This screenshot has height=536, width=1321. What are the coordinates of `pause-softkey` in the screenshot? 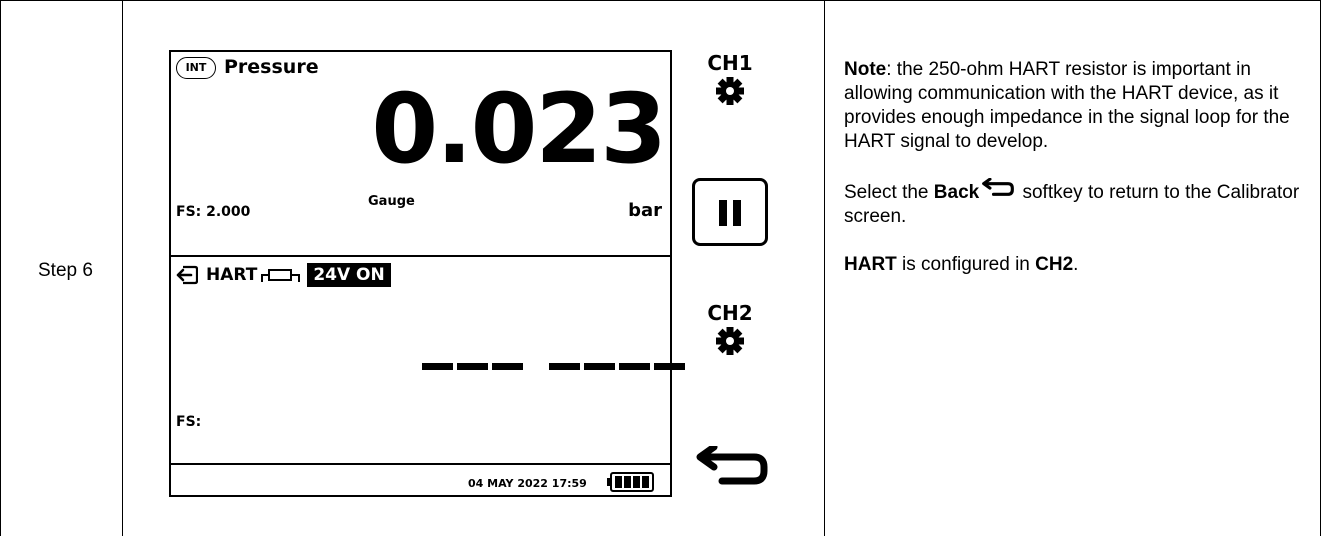 It's located at (730, 212).